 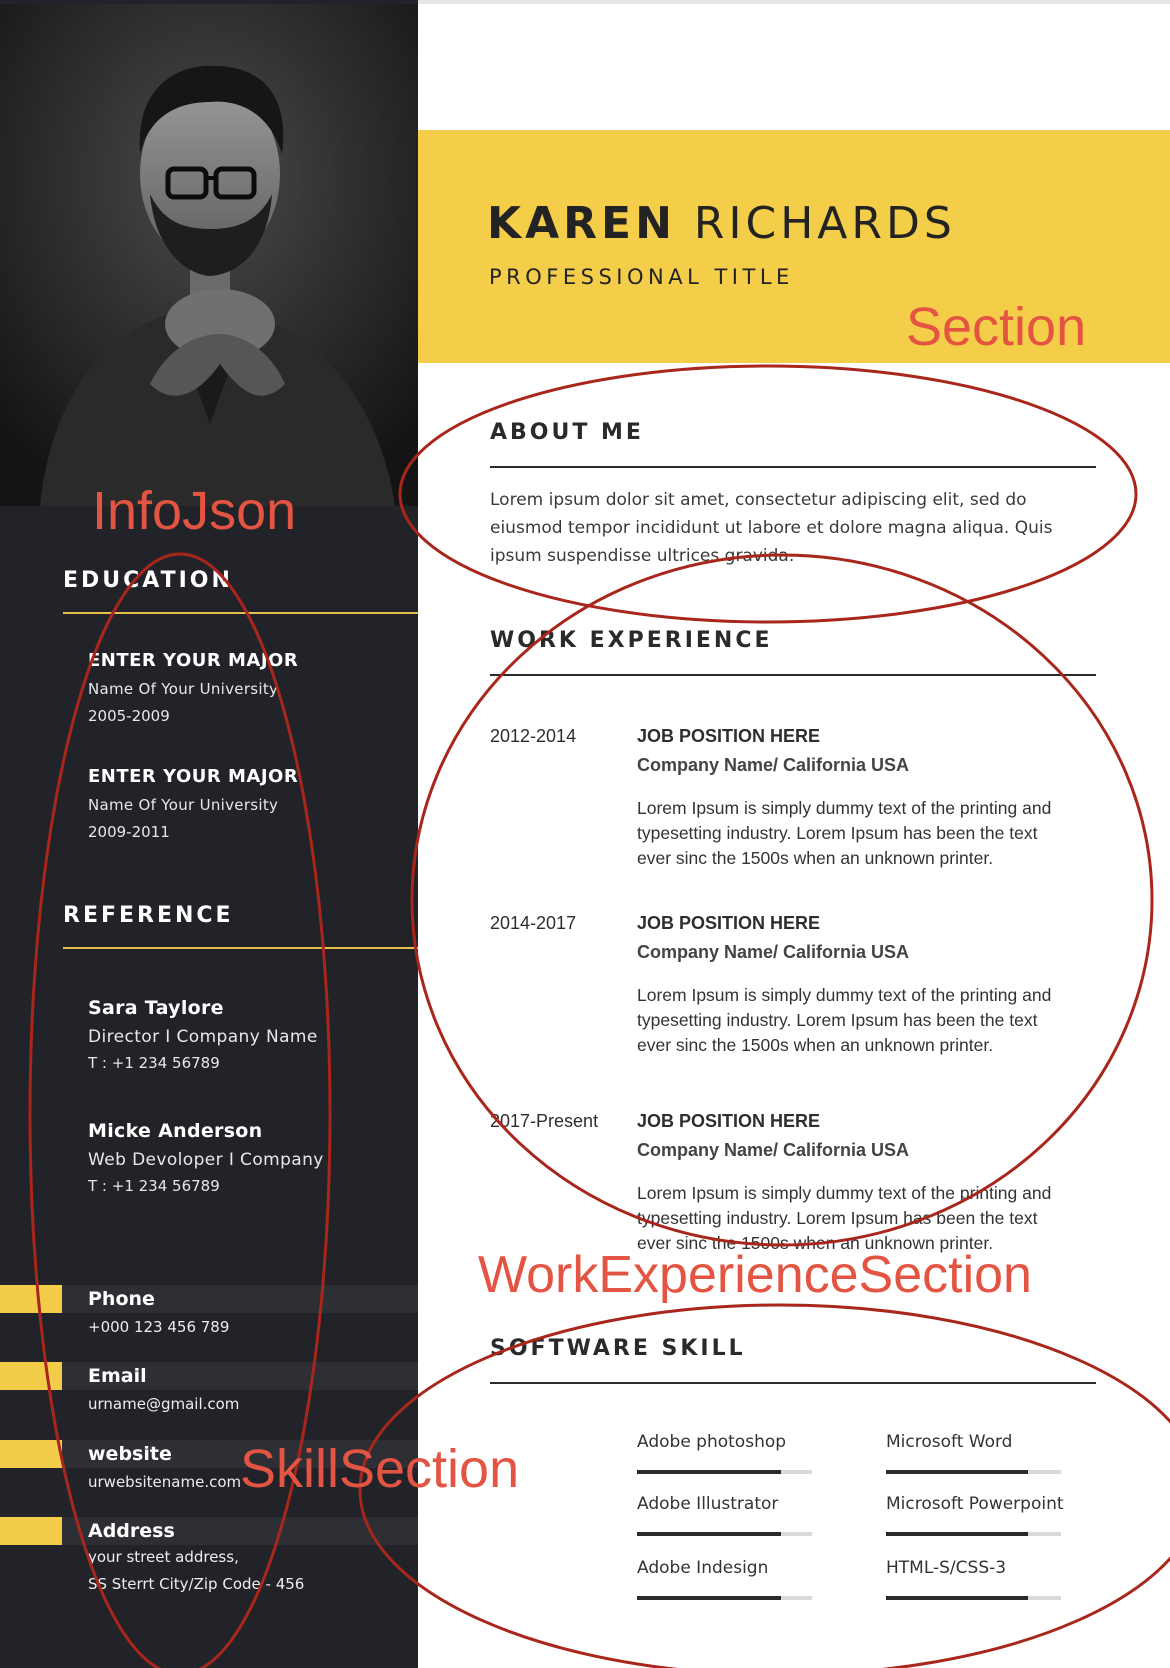 I want to click on profile-photo, so click(x=209, y=255).